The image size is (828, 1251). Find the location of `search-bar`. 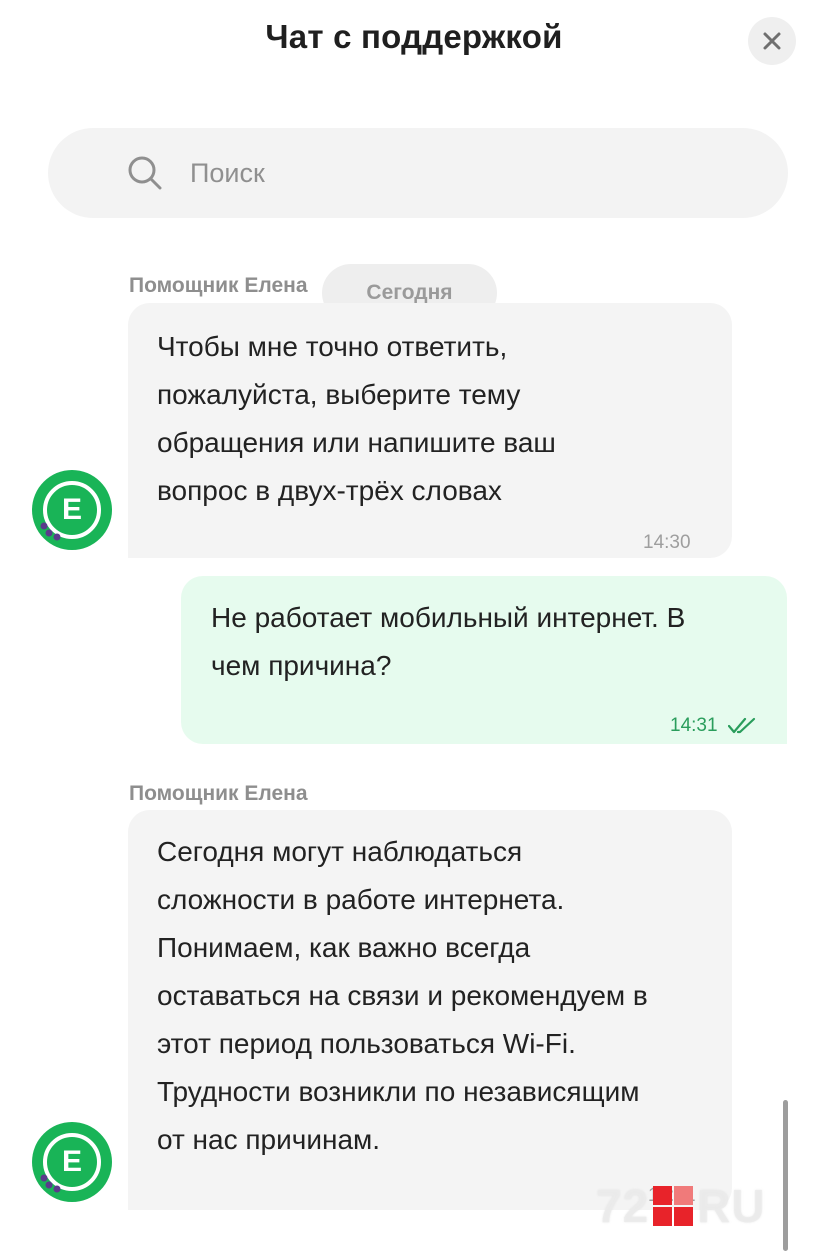

search-bar is located at coordinates (418, 173).